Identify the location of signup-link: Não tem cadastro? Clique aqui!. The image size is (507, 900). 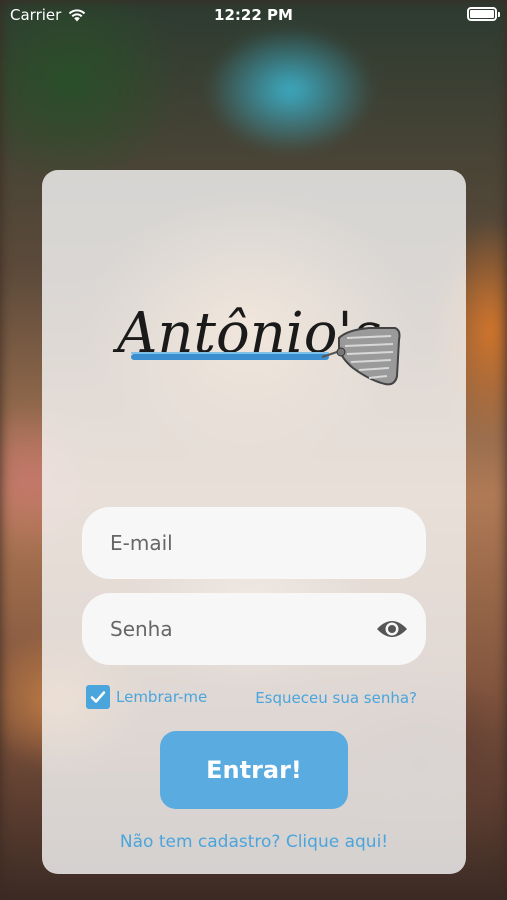
(254, 842).